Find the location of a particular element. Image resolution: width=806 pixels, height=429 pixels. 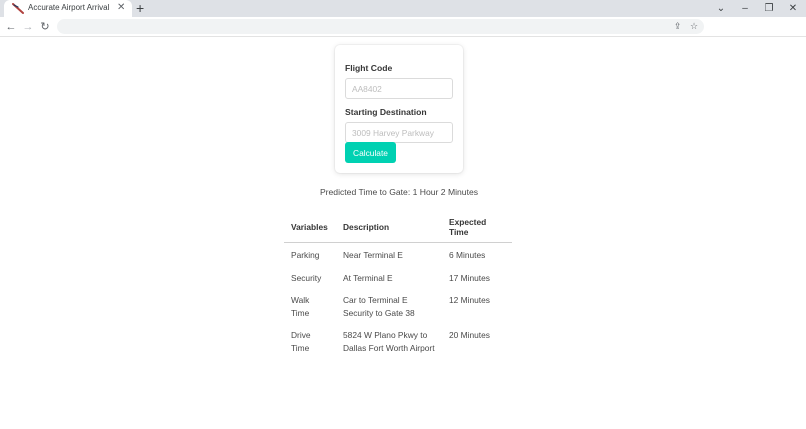

description-line: Near Terminal E is located at coordinates (373, 255).